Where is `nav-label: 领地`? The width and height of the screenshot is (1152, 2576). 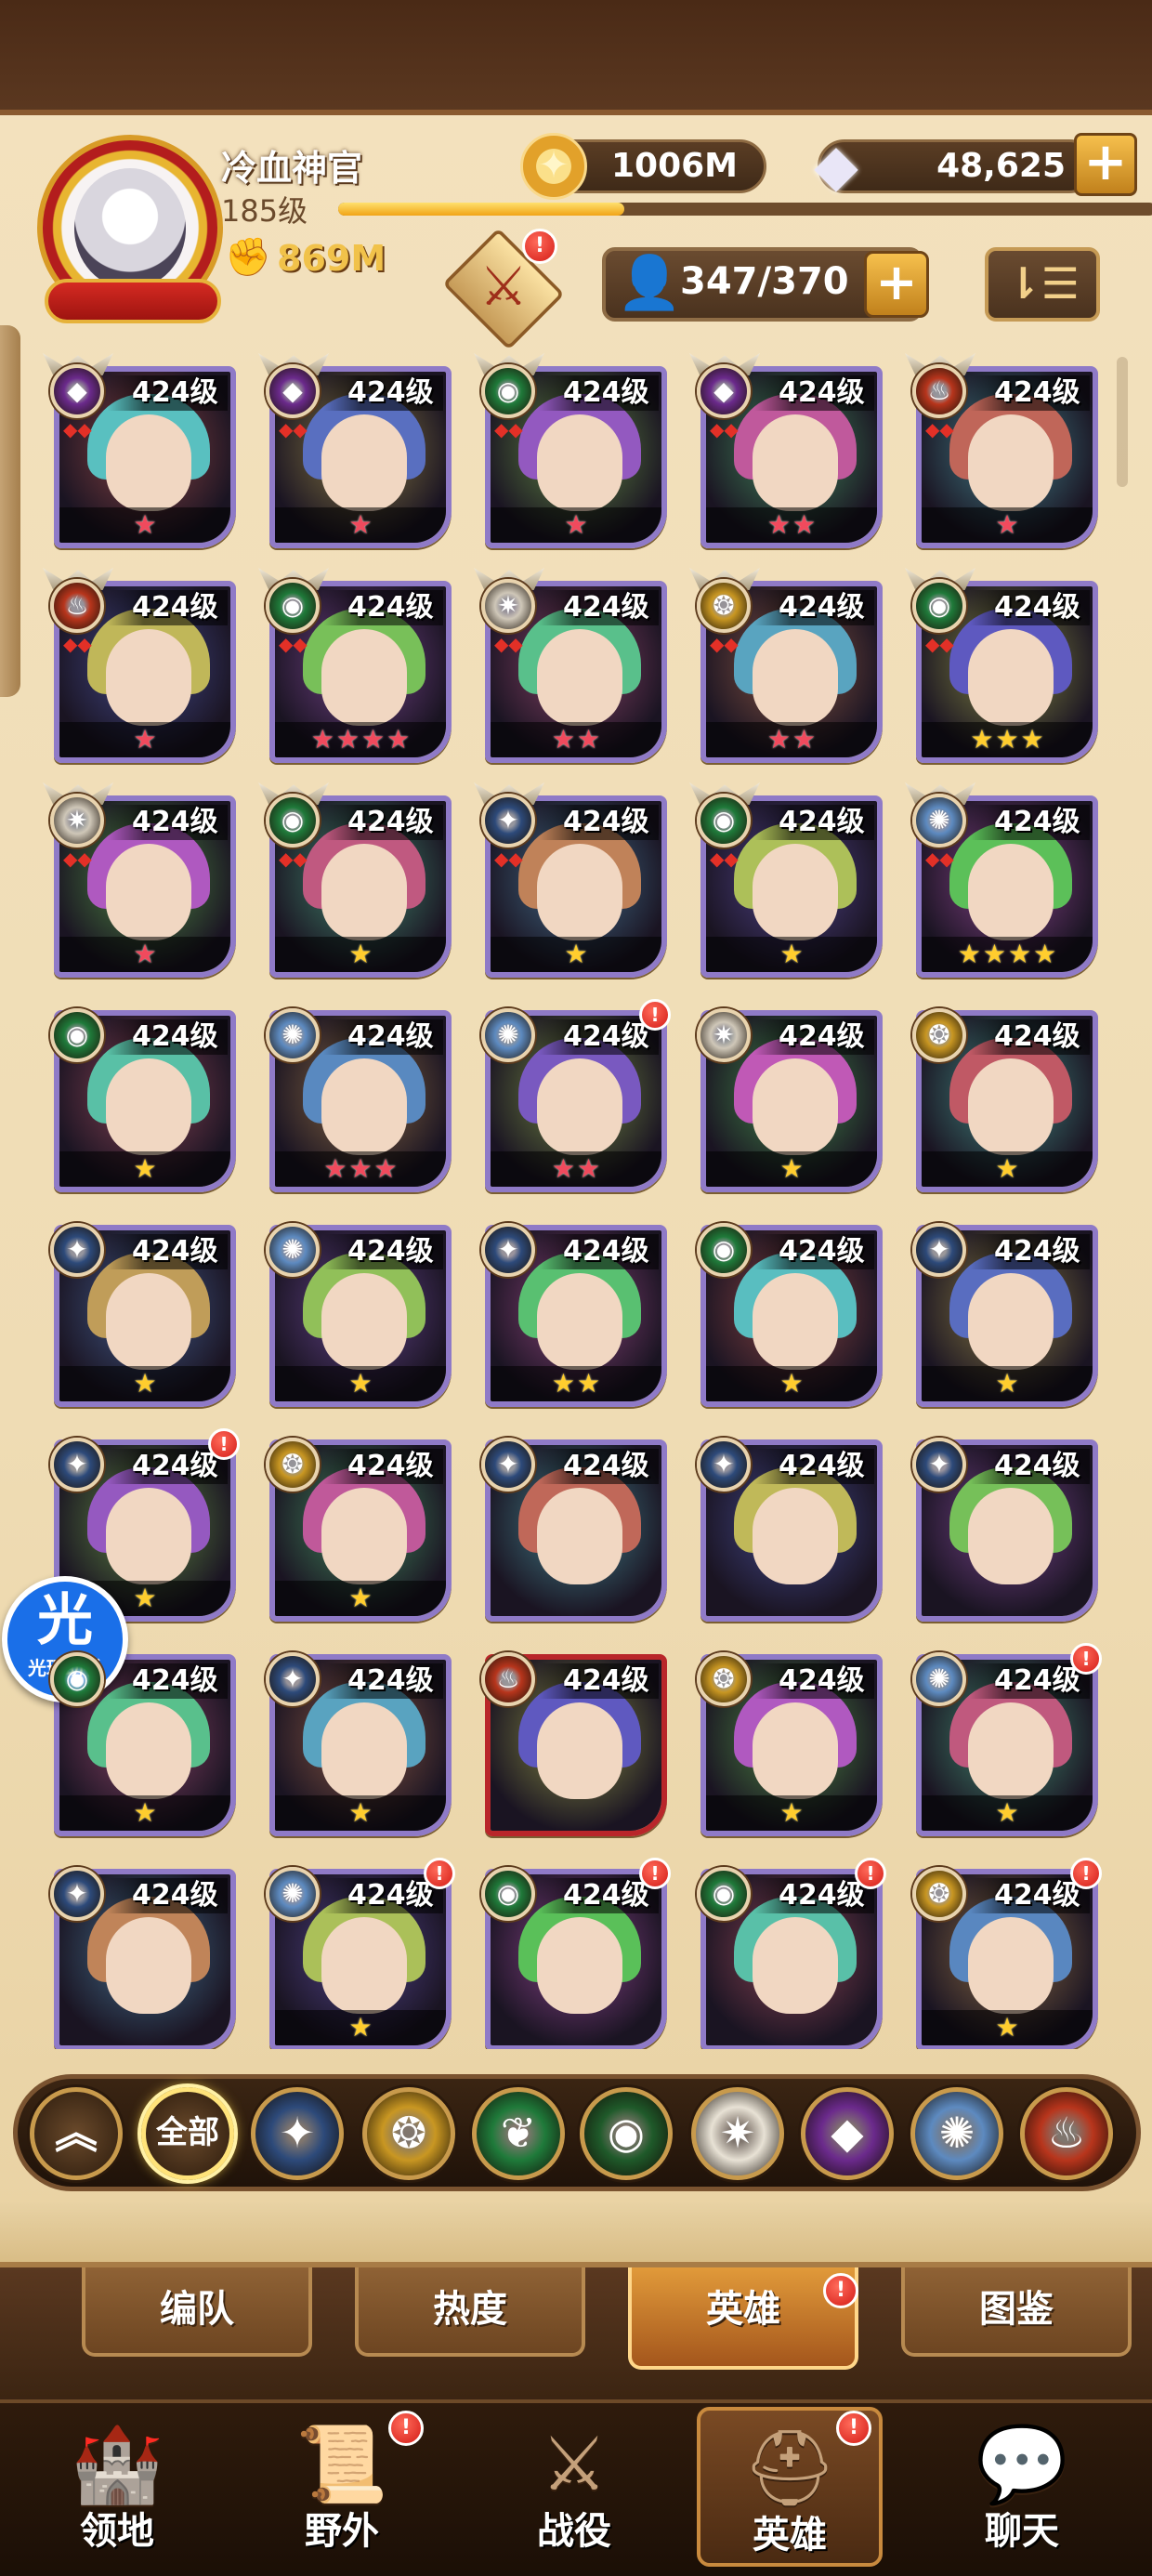
nav-label: 领地 is located at coordinates (117, 2531).